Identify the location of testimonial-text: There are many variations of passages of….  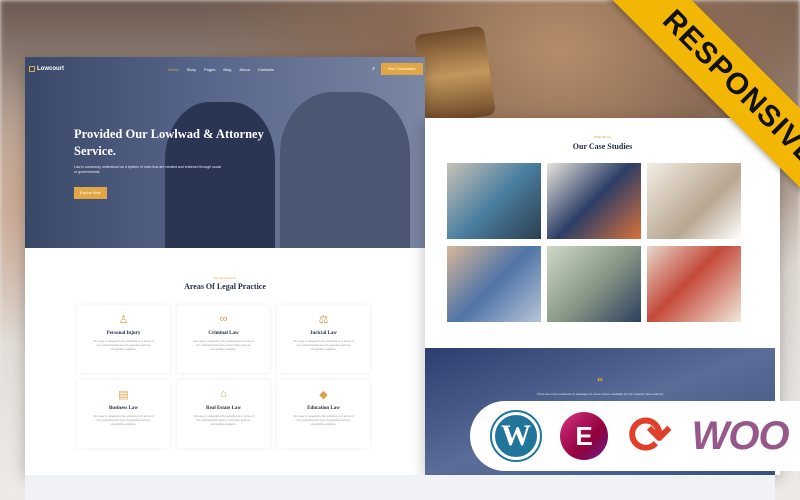
(600, 394).